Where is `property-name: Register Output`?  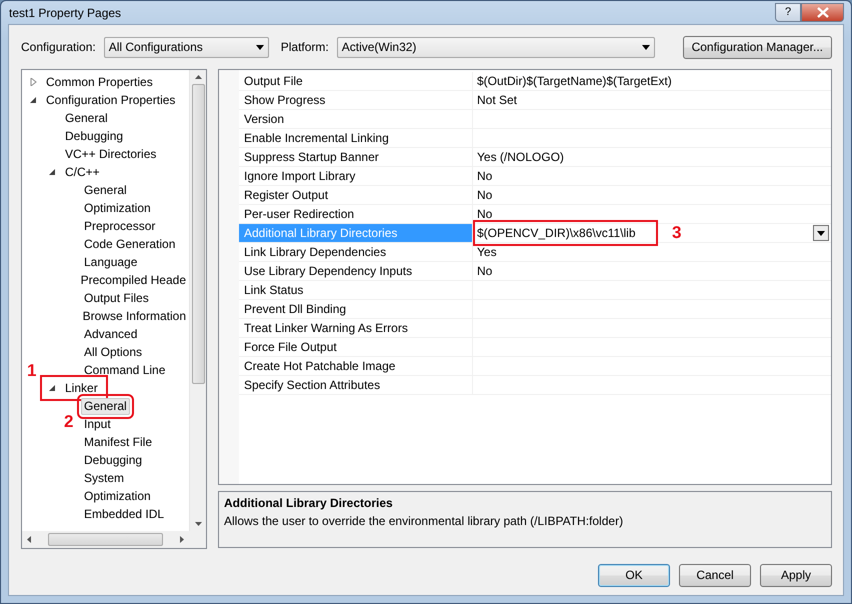 property-name: Register Output is located at coordinates (356, 195).